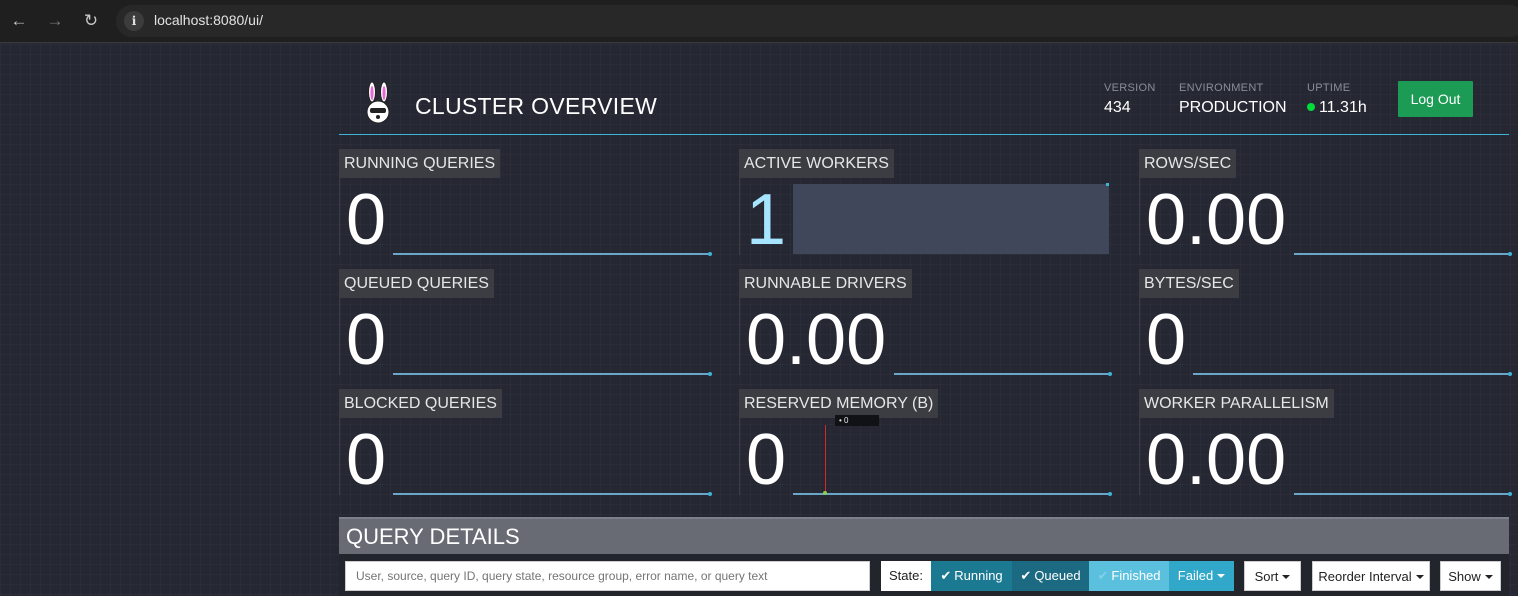 The image size is (1518, 596). I want to click on tile-label: BYTES/SEC, so click(1189, 283).